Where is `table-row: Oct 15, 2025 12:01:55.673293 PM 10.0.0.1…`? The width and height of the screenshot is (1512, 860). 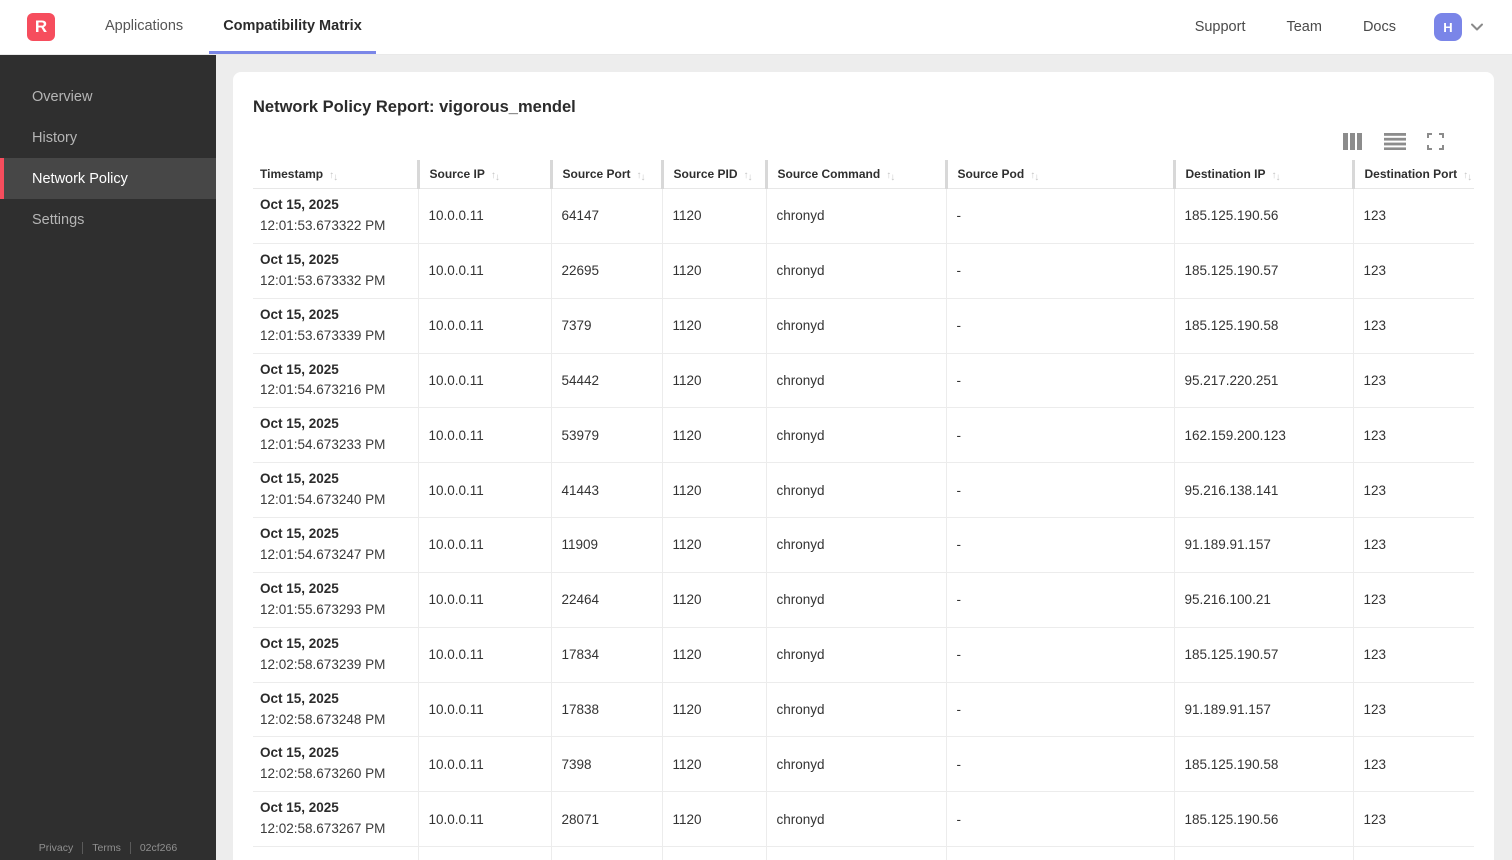 table-row: Oct 15, 2025 12:01:55.673293 PM 10.0.0.1… is located at coordinates (863, 600).